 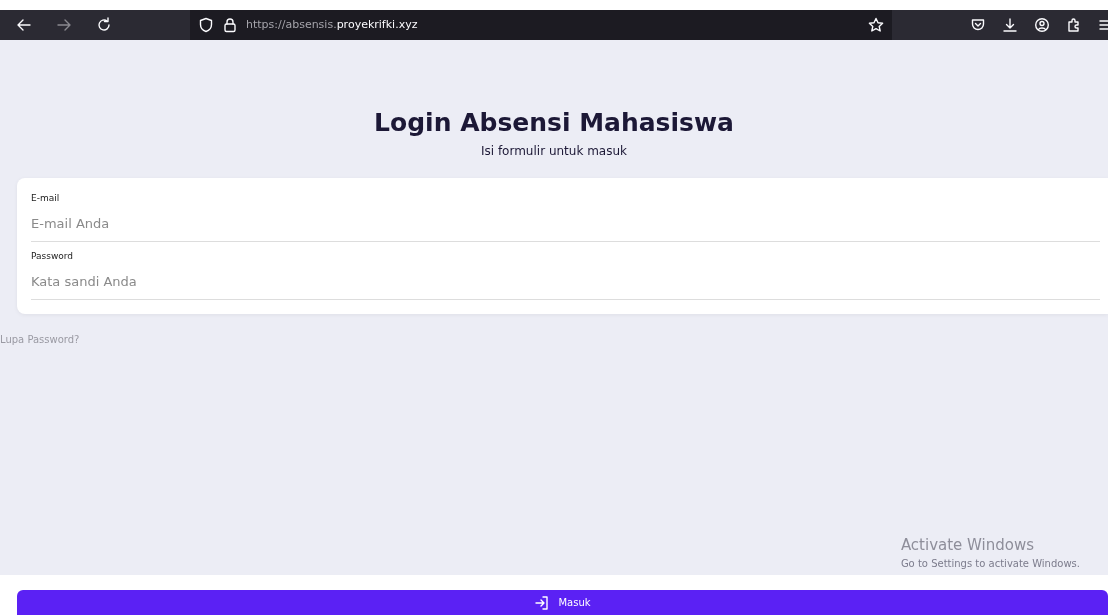 I want to click on password-label: Password, so click(x=53, y=256).